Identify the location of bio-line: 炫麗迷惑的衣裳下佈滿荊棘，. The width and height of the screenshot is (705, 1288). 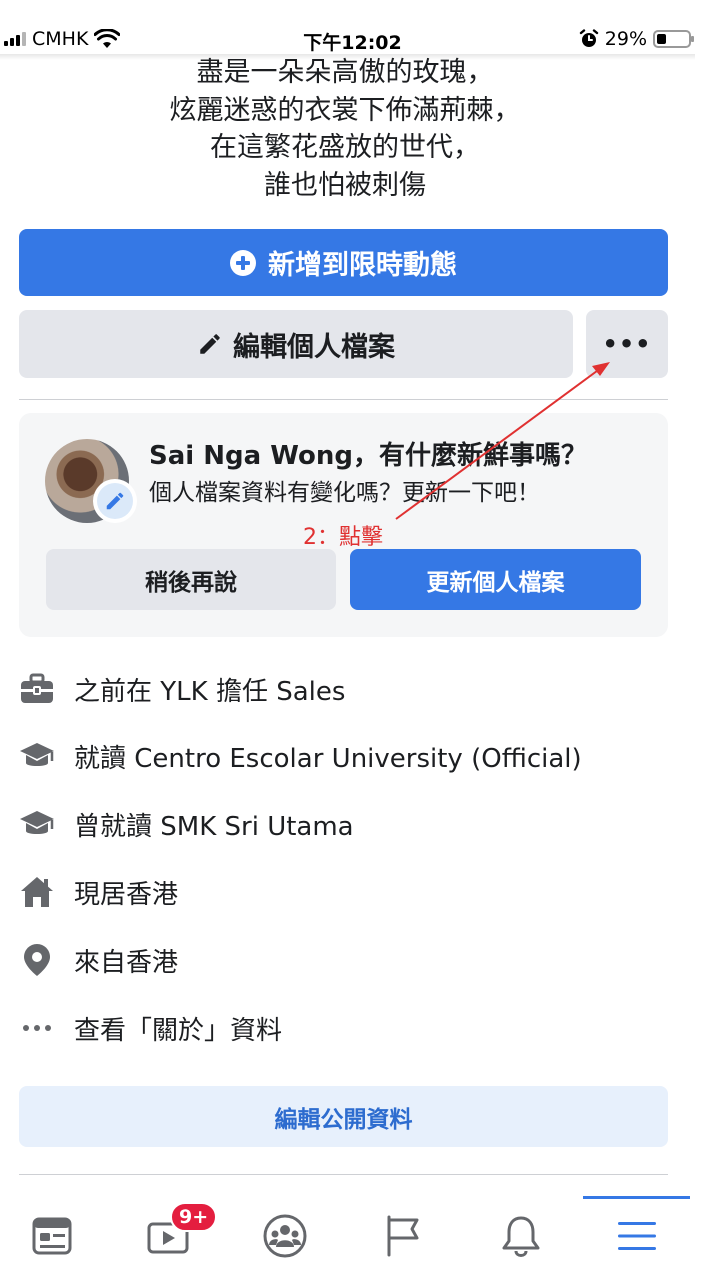
(345, 110).